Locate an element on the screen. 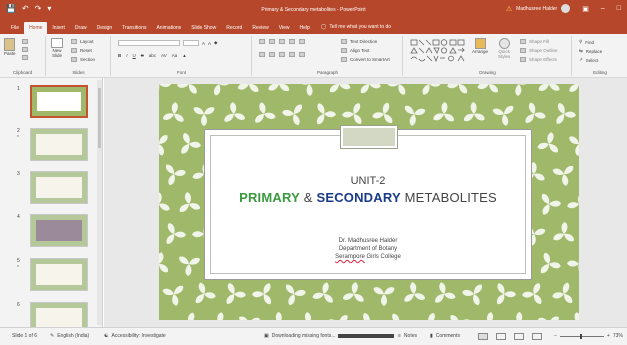  tab-review: Review is located at coordinates (260, 28).